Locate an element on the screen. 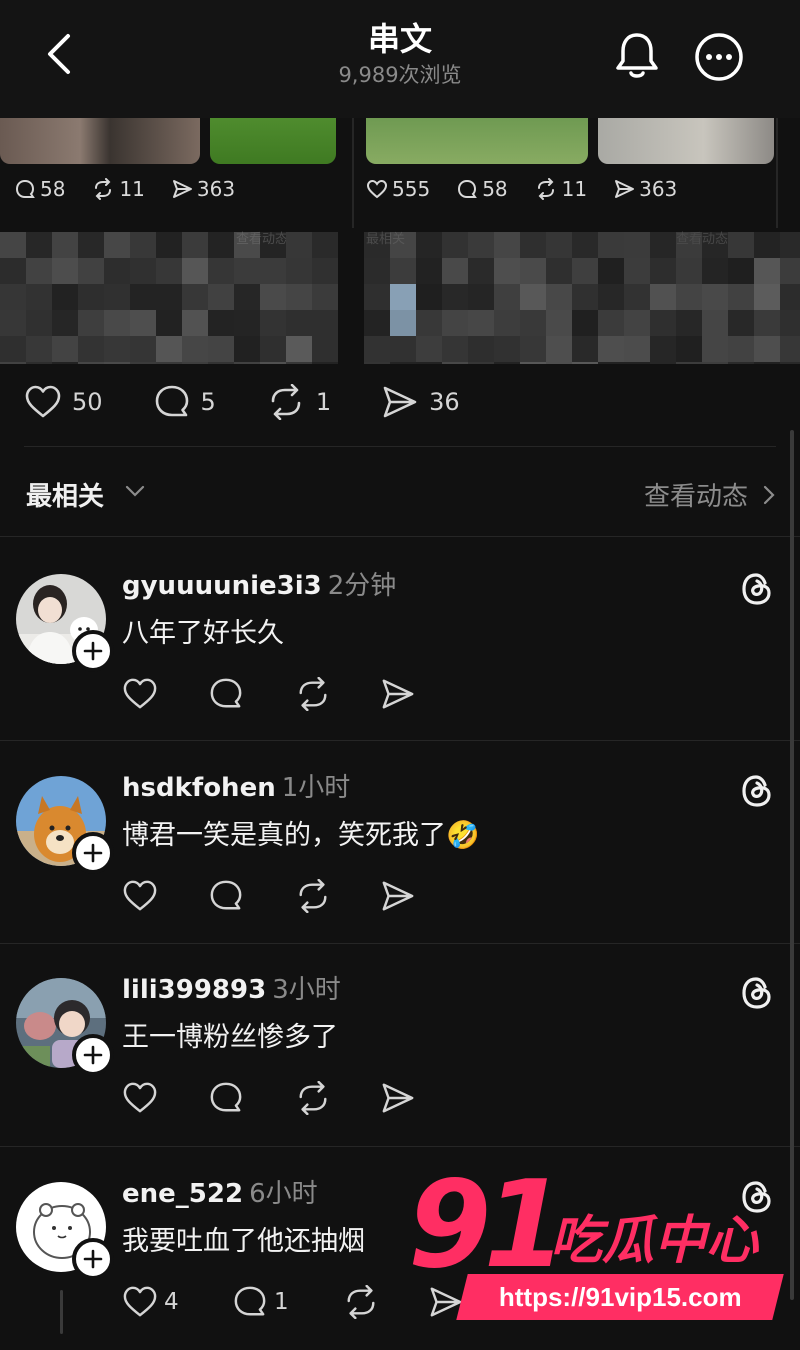 Image resolution: width=800 pixels, height=1350 pixels. watermark-url: https://91vip15.com is located at coordinates (620, 1296).